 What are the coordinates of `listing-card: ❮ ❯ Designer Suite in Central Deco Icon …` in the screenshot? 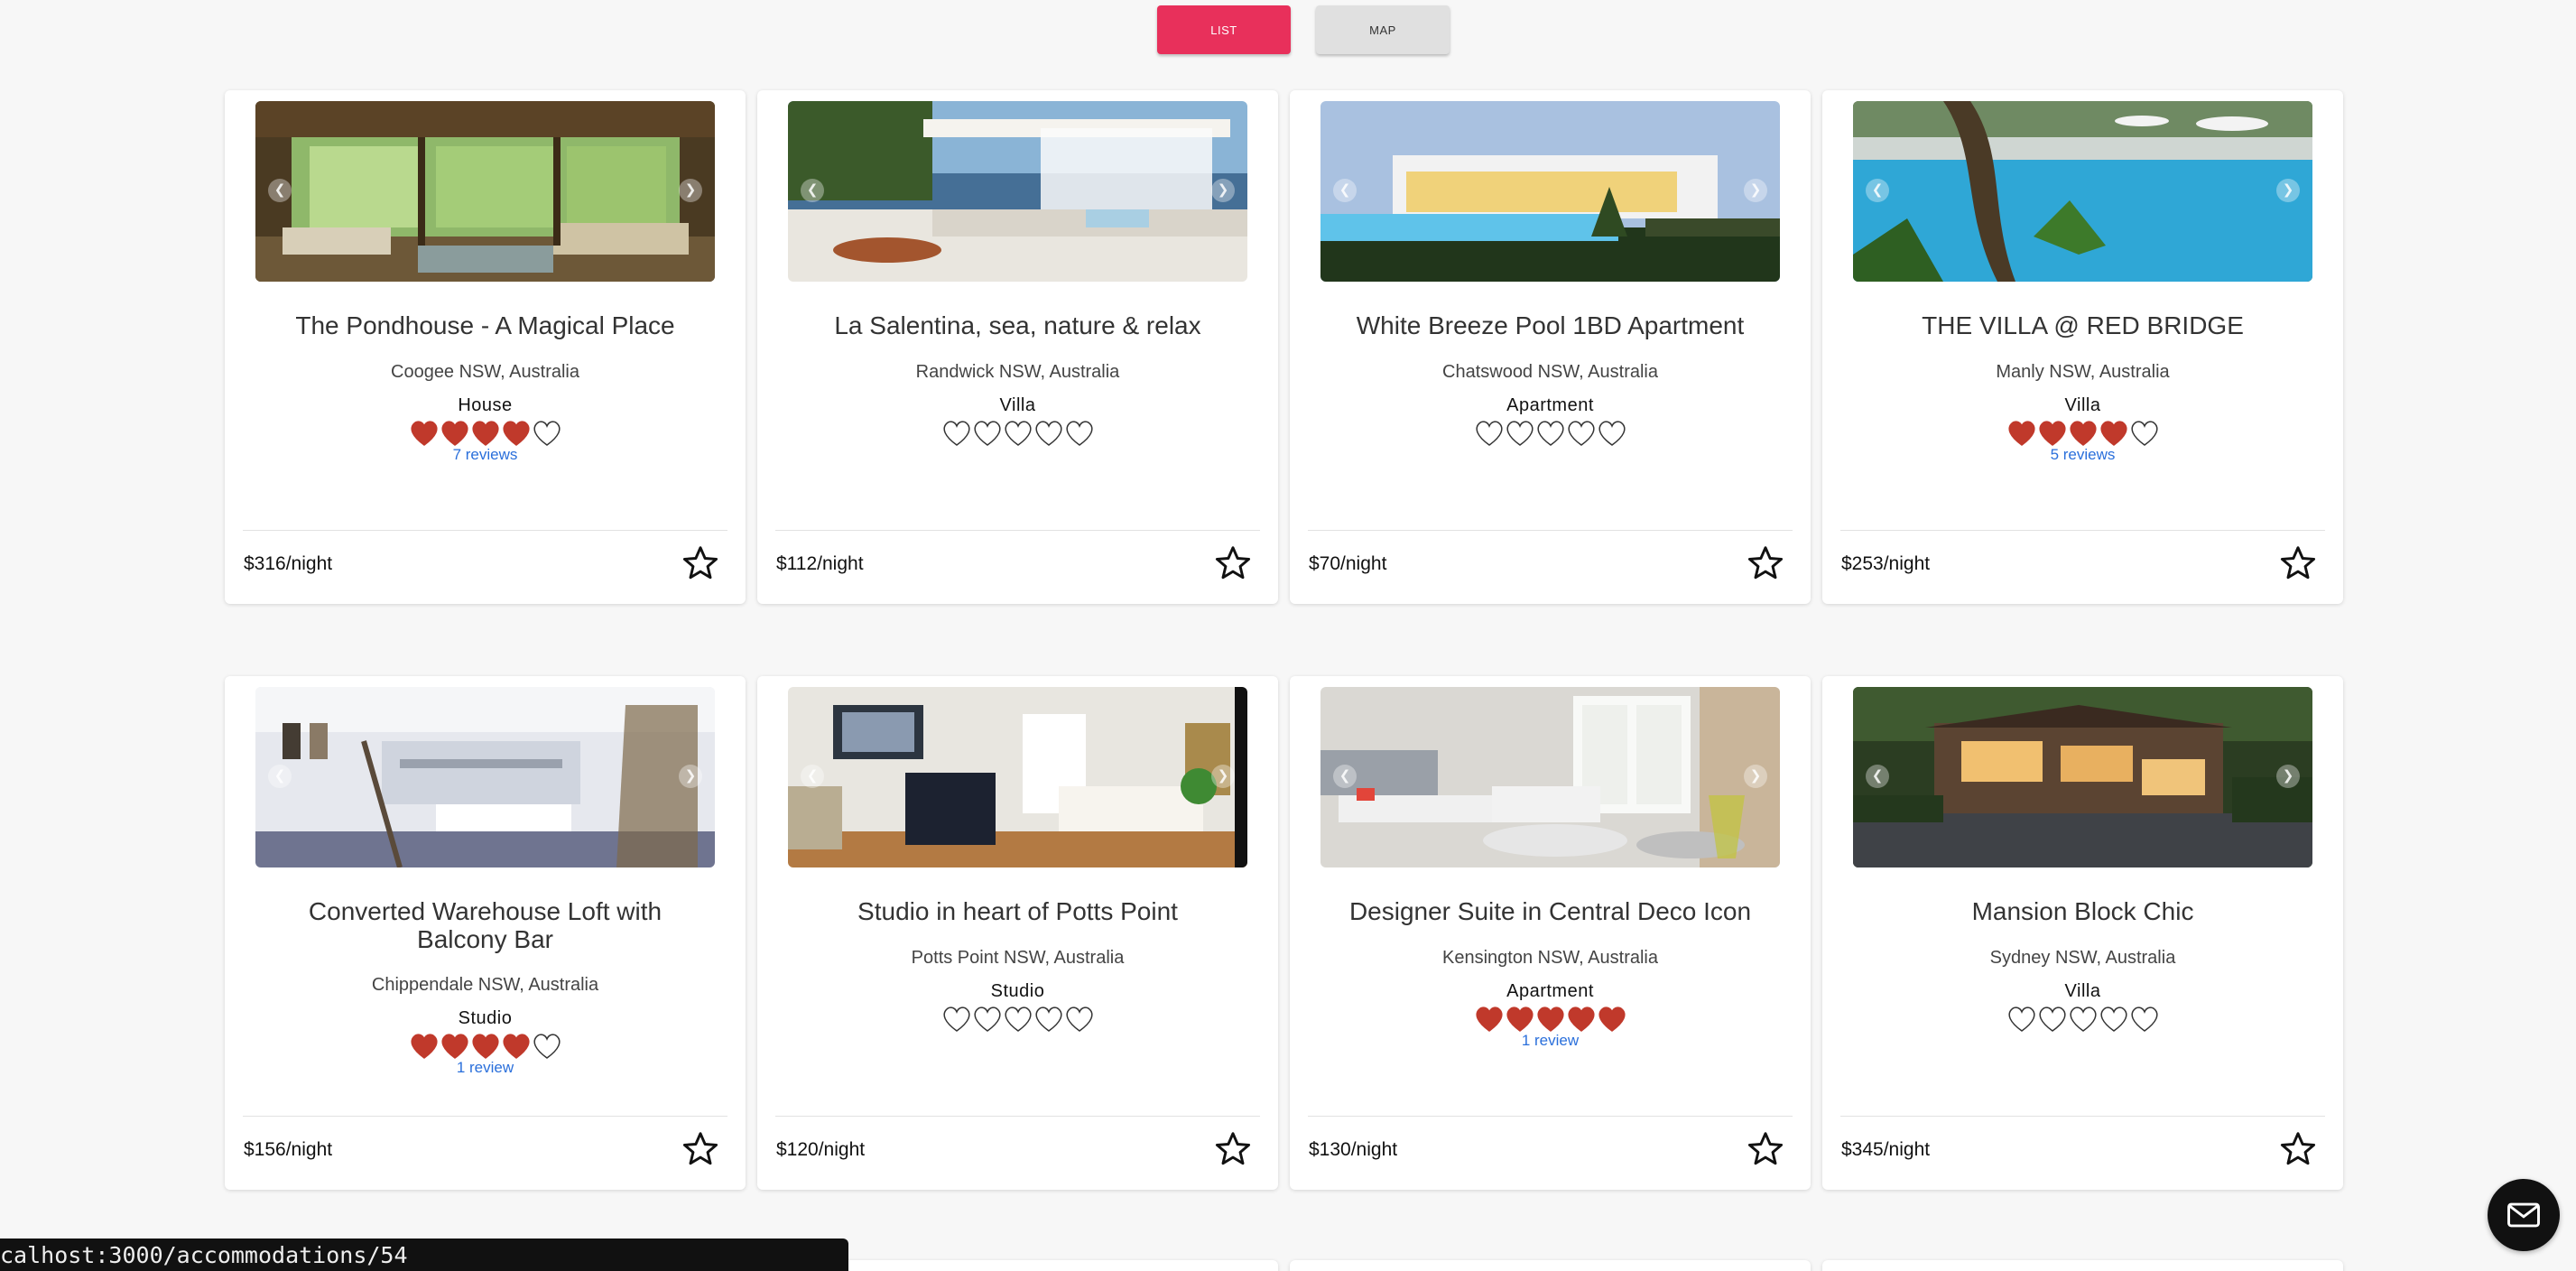 It's located at (1551, 933).